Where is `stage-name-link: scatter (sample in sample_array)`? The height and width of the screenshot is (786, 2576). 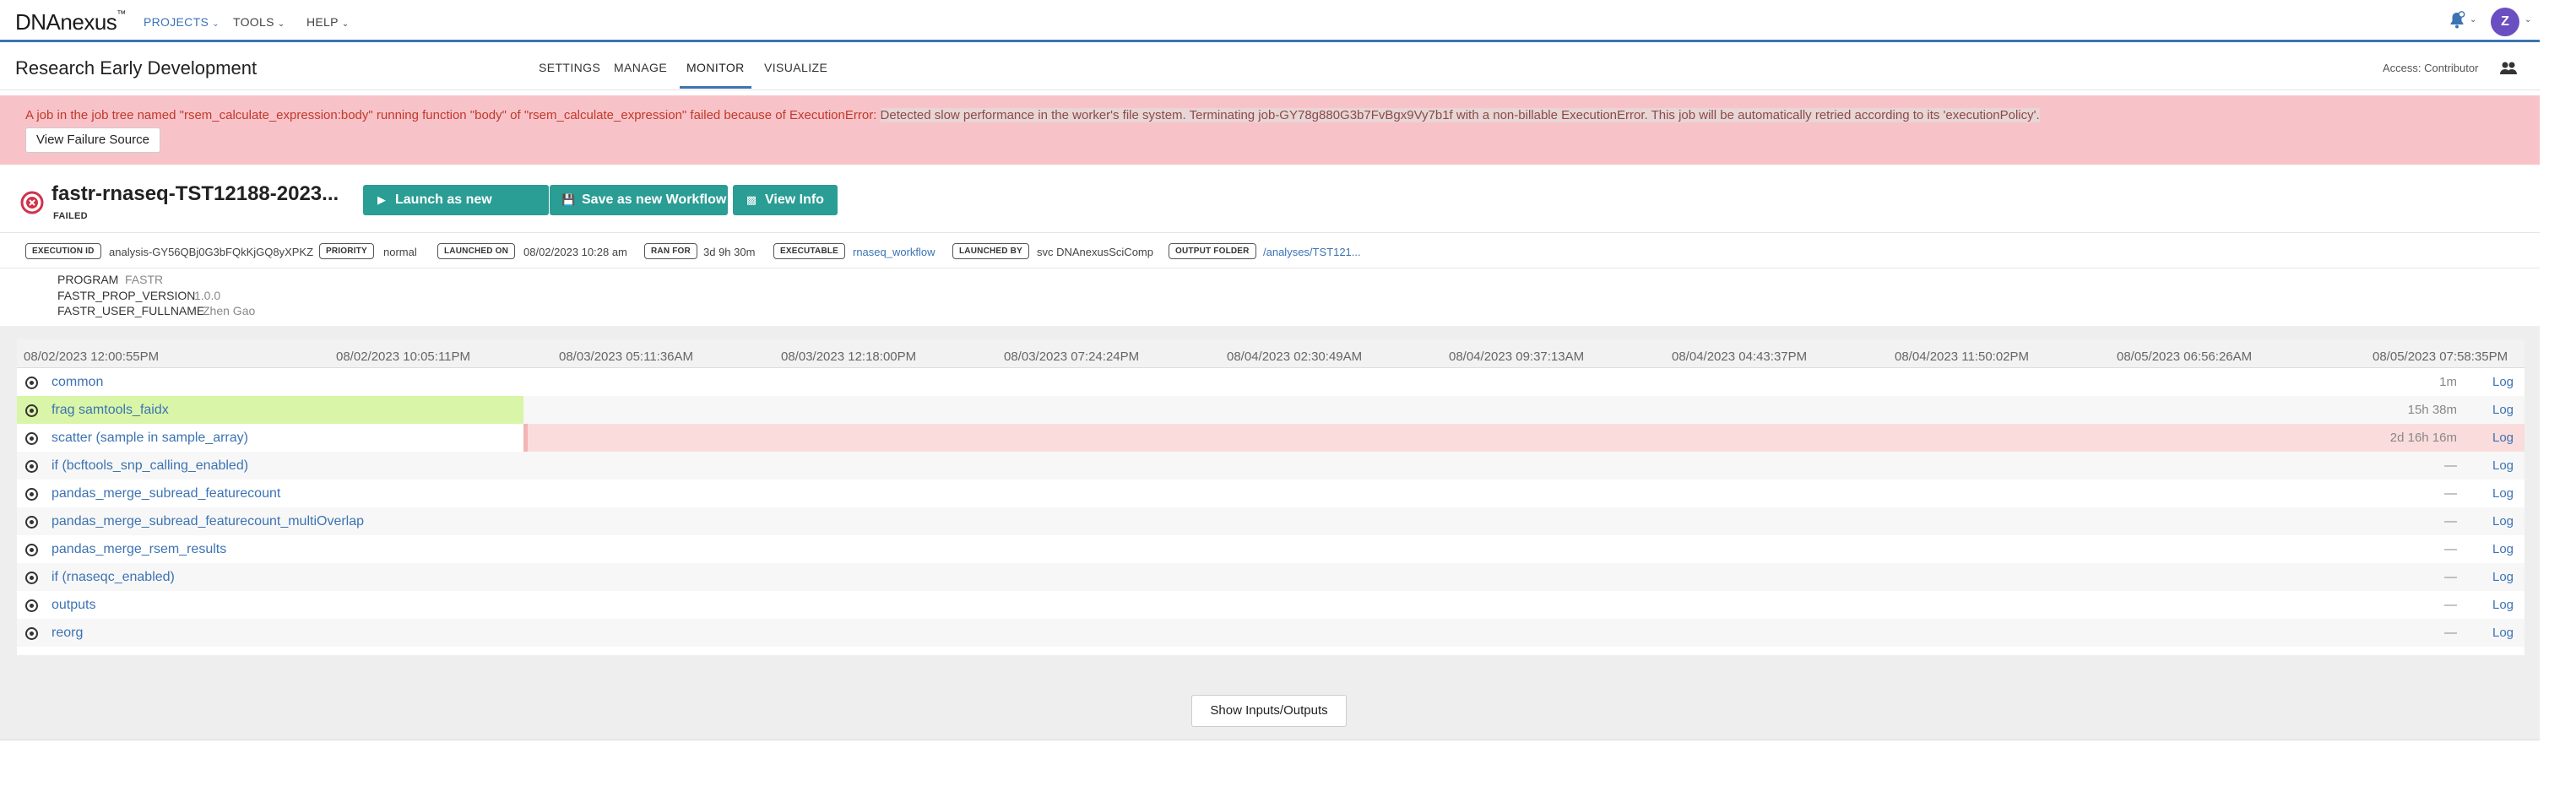
stage-name-link: scatter (sample in sample_array) is located at coordinates (150, 438).